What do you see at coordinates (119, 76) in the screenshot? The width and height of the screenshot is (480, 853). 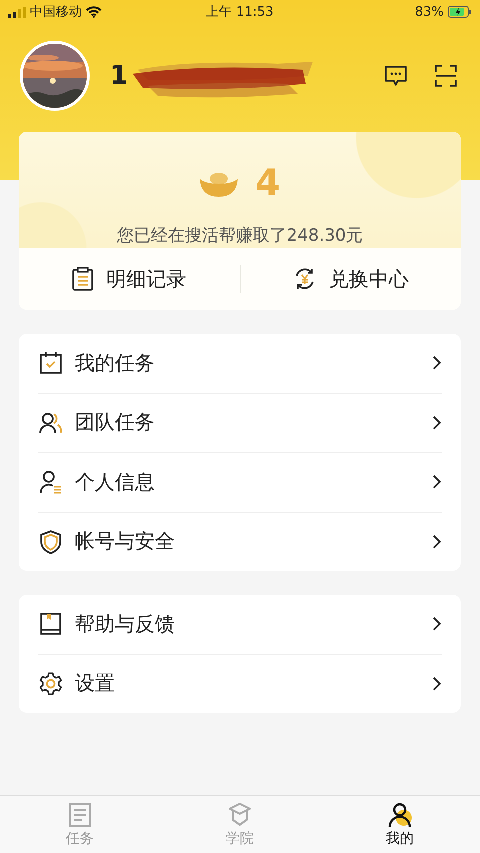 I see `username: 1` at bounding box center [119, 76].